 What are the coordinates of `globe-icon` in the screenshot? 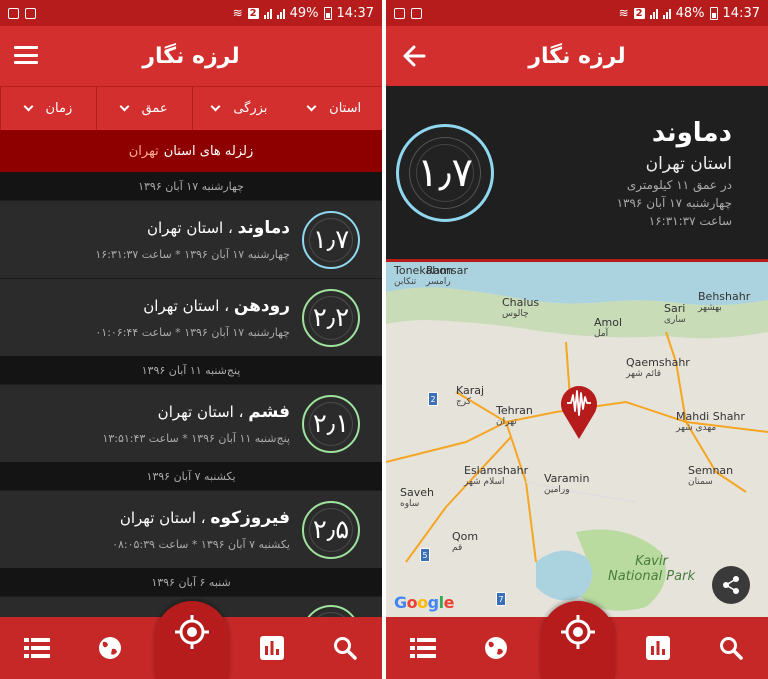 It's located at (496, 648).